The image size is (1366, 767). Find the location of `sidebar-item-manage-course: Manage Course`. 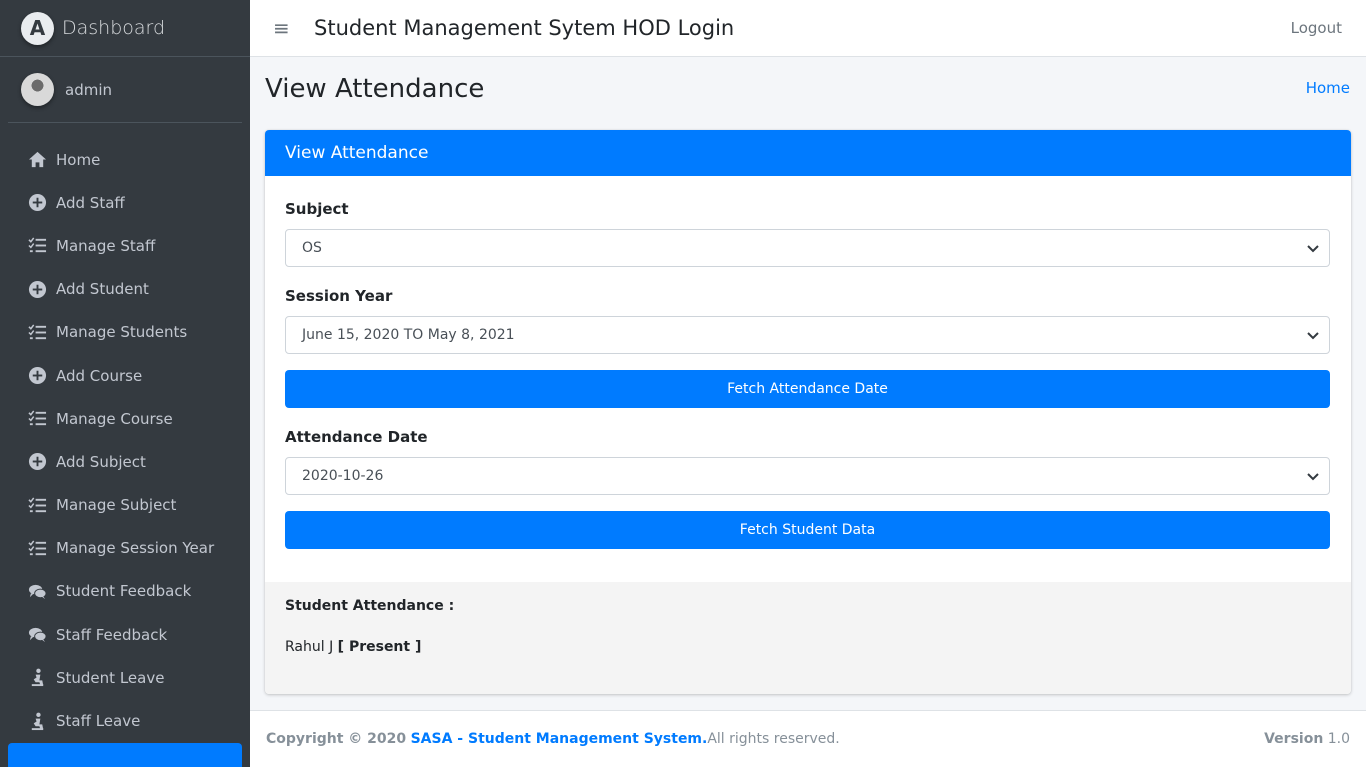

sidebar-item-manage-course: Manage Course is located at coordinates (125, 418).